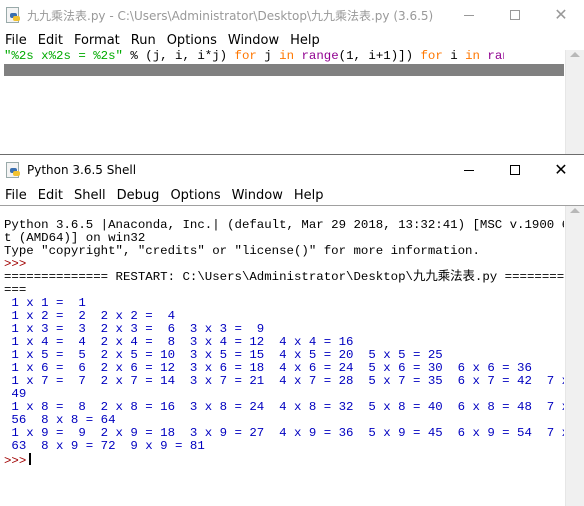  I want to click on shell-title: Python 3.6.5 Shell, so click(82, 170).